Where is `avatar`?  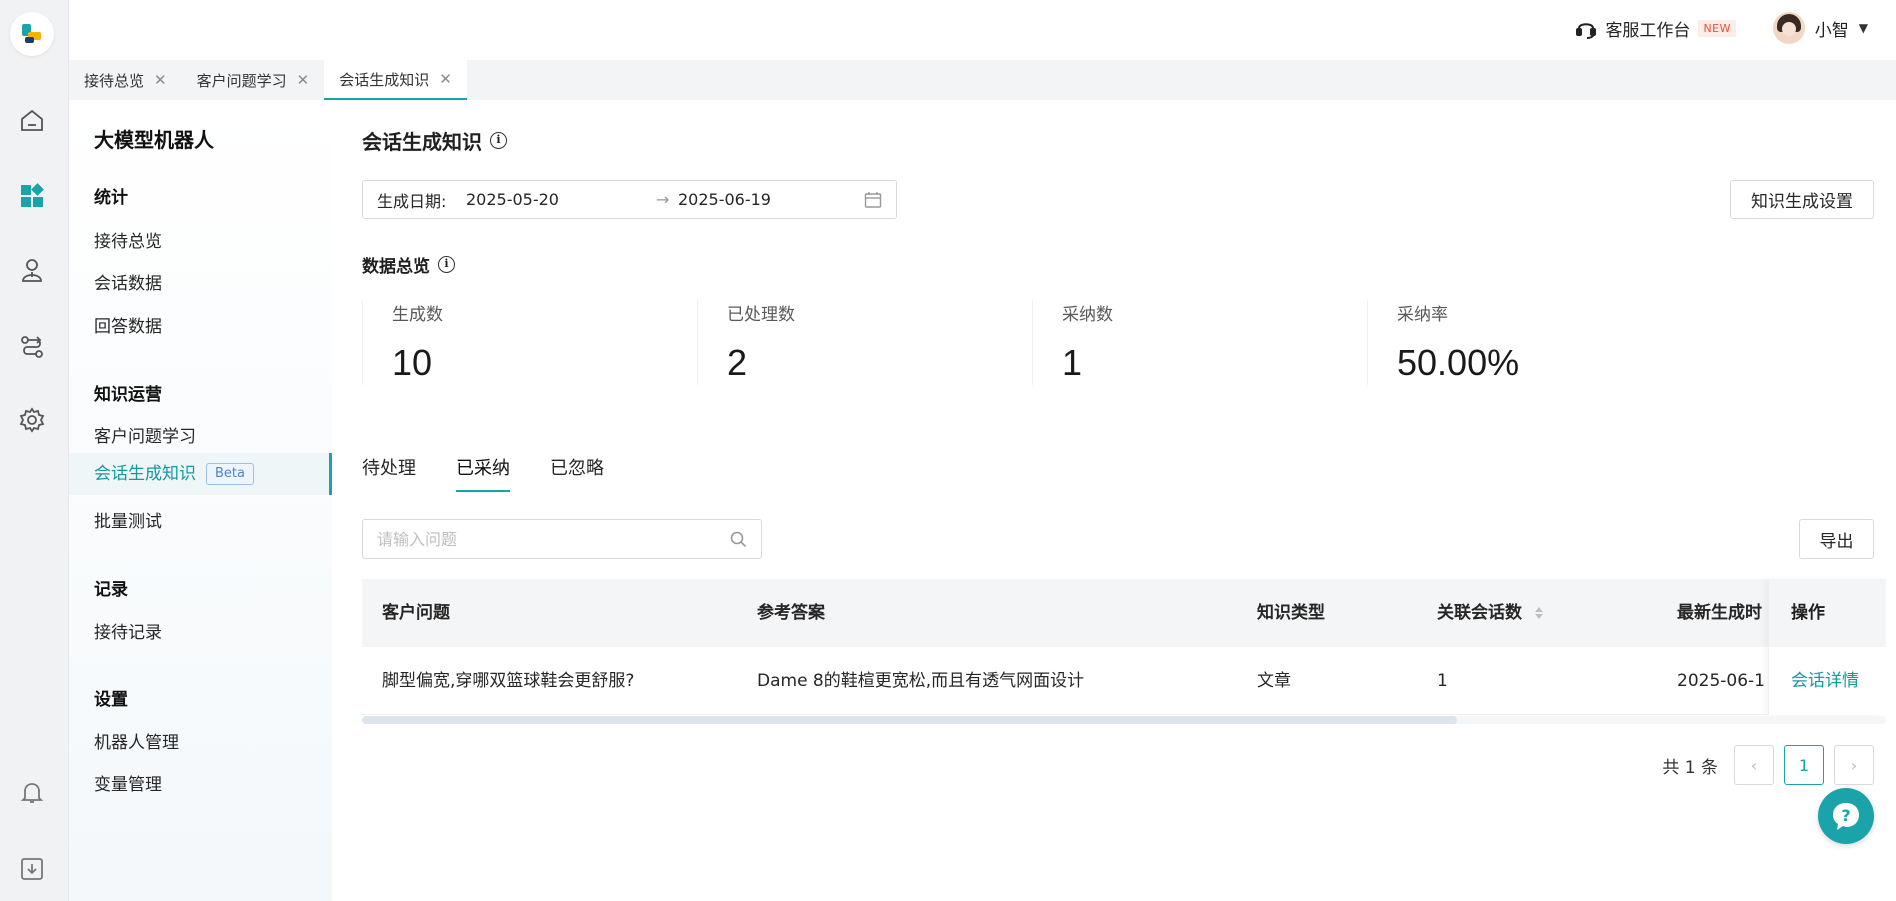
avatar is located at coordinates (1788, 28).